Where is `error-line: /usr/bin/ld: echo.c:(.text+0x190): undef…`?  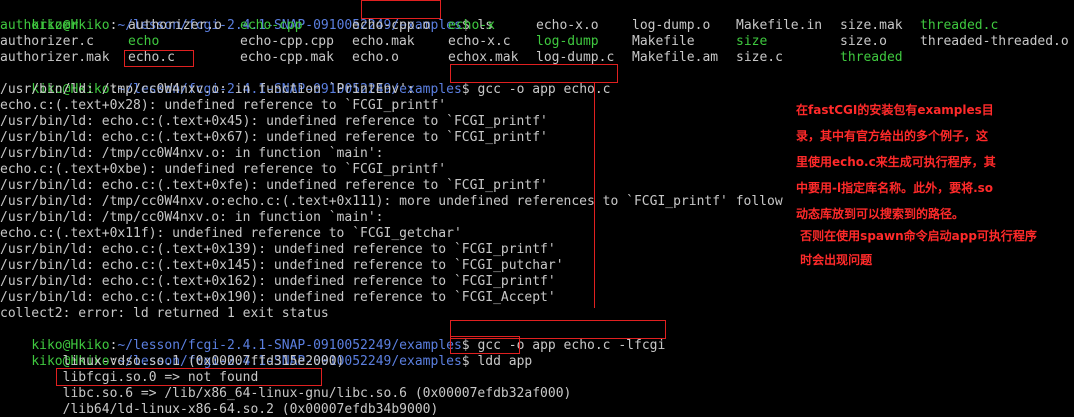
error-line: /usr/bin/ld: echo.c:(.text+0x190): undef… is located at coordinates (278, 297).